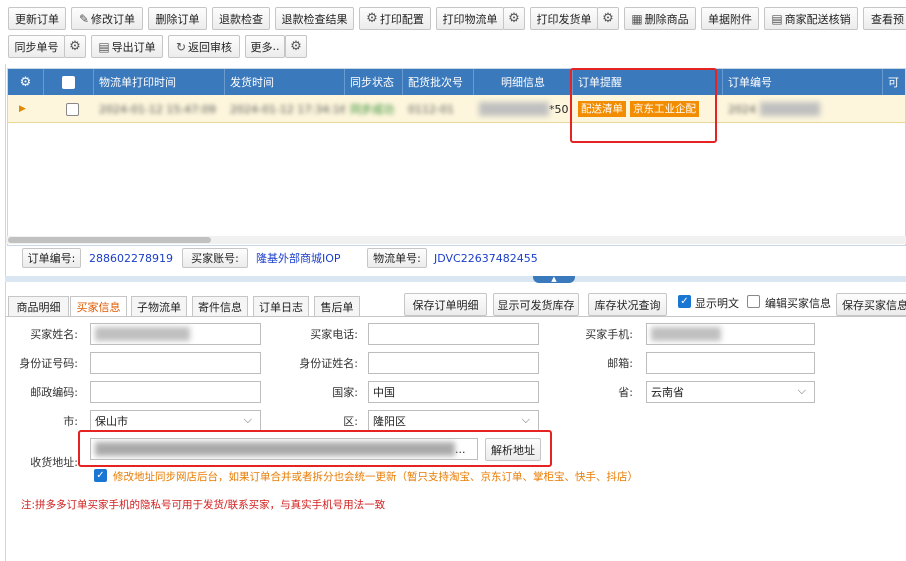 The width and height of the screenshot is (906, 561). What do you see at coordinates (111, 421) in the screenshot?
I see `city-value: 保山市` at bounding box center [111, 421].